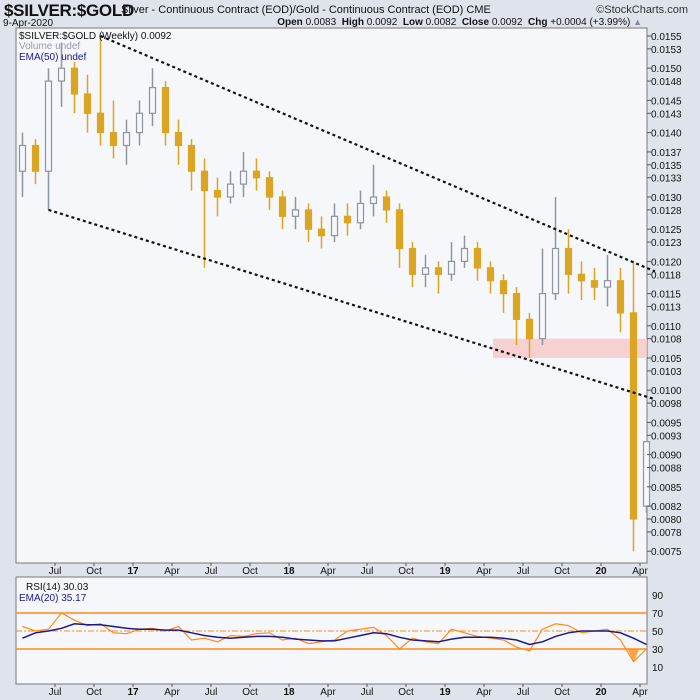 The image size is (700, 700). I want to click on y-tick-label: 0.0078, so click(666, 533).